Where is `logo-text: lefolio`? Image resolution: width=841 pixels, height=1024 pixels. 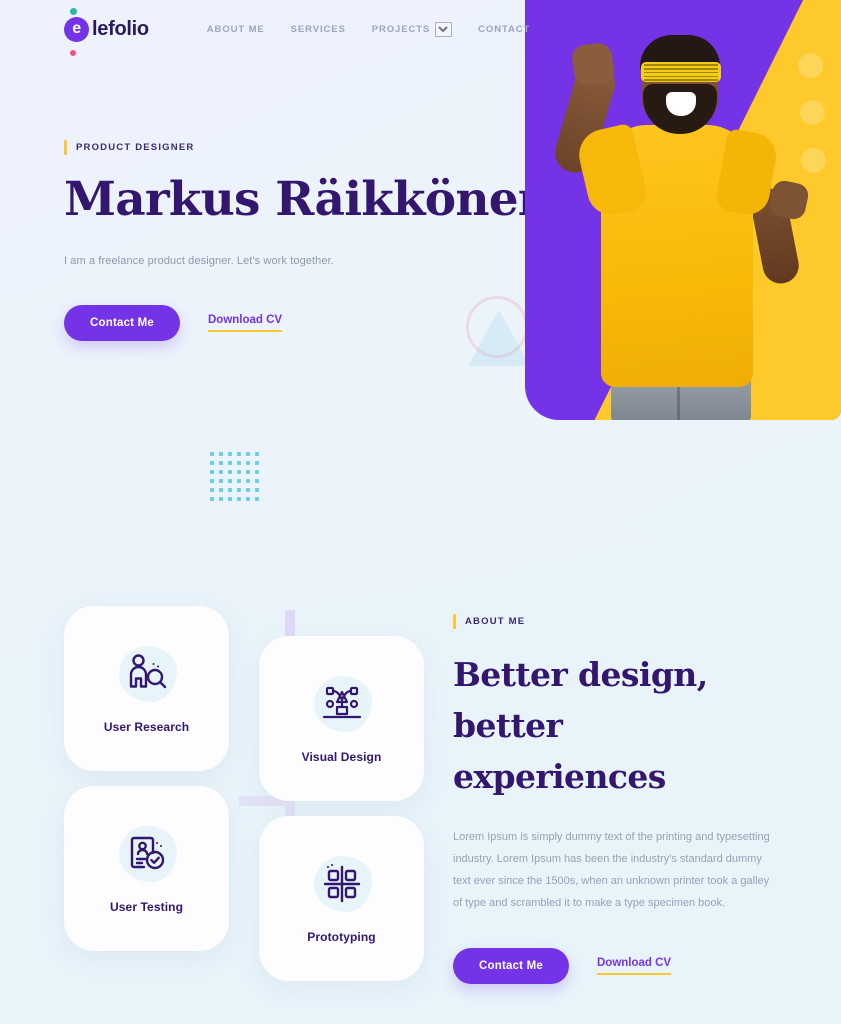
logo-text: lefolio is located at coordinates (120, 28).